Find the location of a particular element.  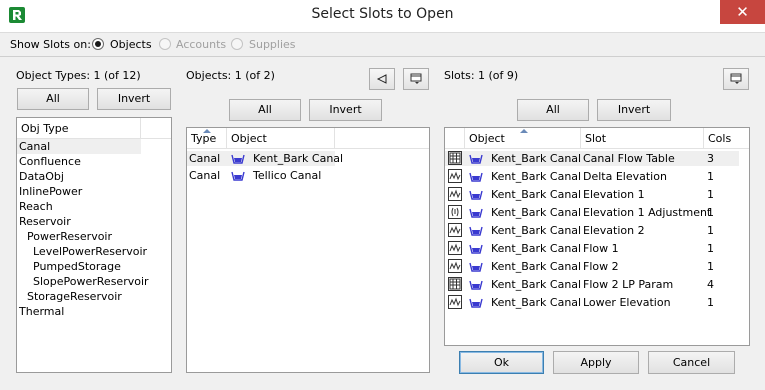

cols-column-header: Cols is located at coordinates (726, 138).